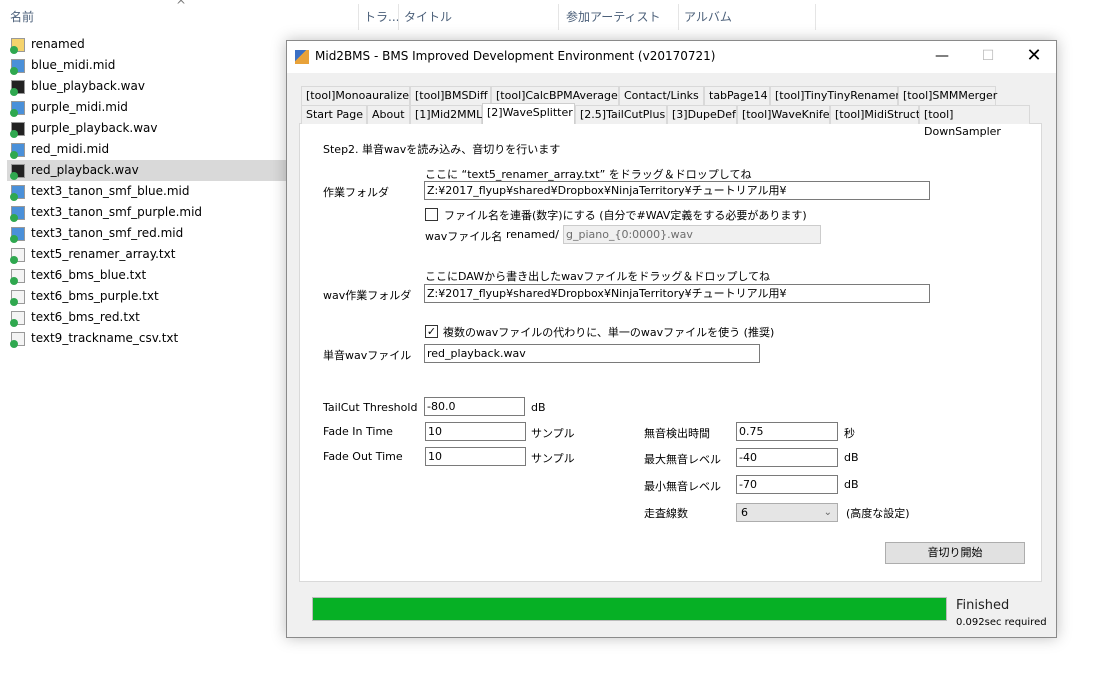  What do you see at coordinates (147, 107) in the screenshot?
I see `file-row: purple_midi.mid` at bounding box center [147, 107].